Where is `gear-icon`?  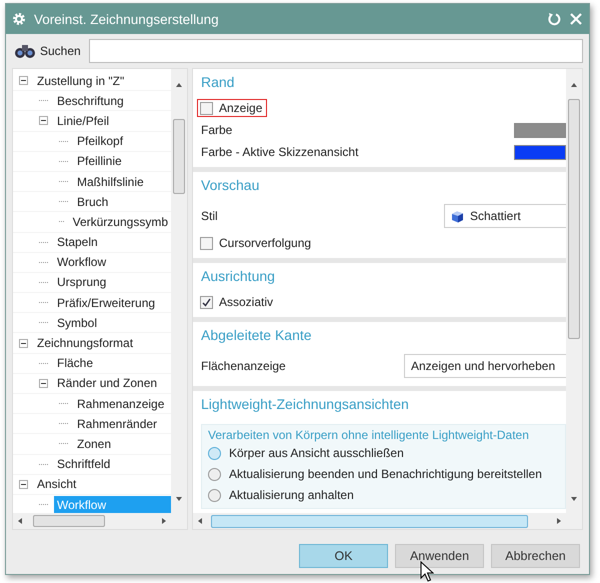
gear-icon is located at coordinates (19, 19).